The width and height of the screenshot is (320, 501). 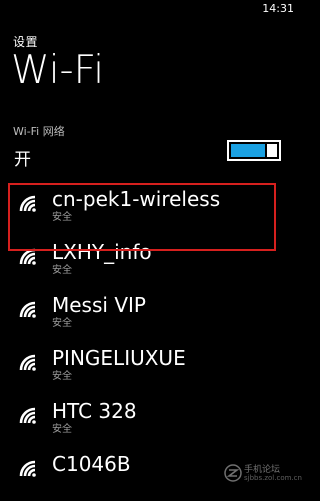 I want to click on network-name: HTC 328, so click(x=94, y=411).